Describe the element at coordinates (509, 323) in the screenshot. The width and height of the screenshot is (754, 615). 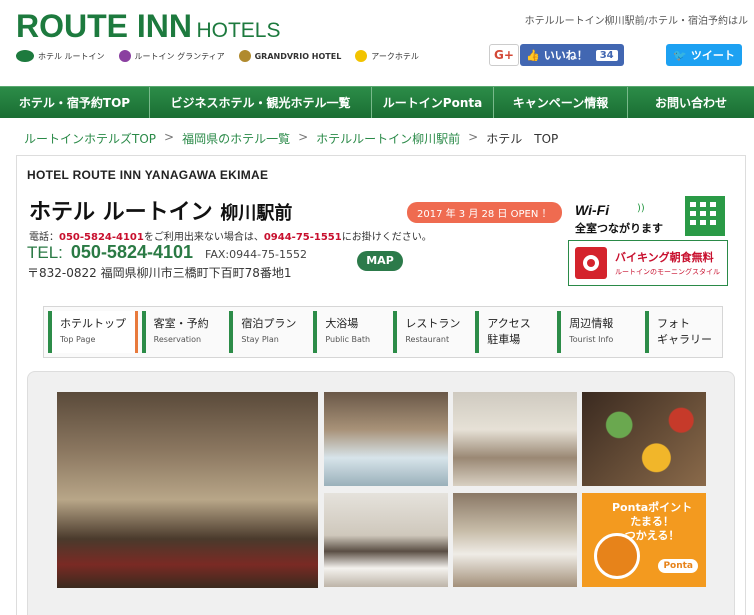
I see `tab-label-jp: アクセス` at that location.